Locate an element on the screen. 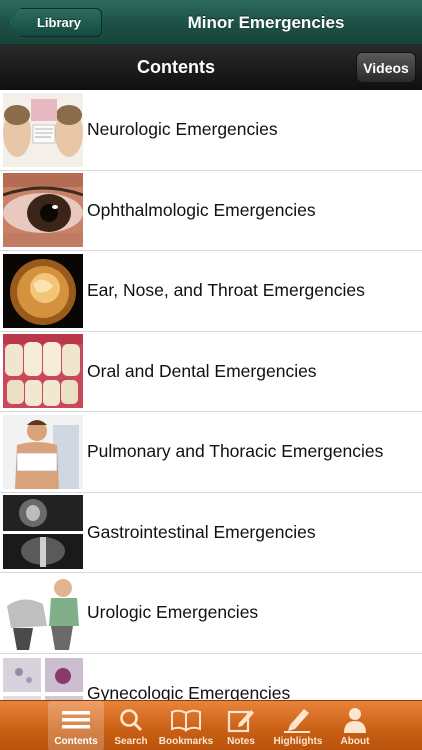 Image resolution: width=422 pixels, height=750 pixels. chapter-row-oral-dental: Oral and Dental Emergencies is located at coordinates (211, 371).